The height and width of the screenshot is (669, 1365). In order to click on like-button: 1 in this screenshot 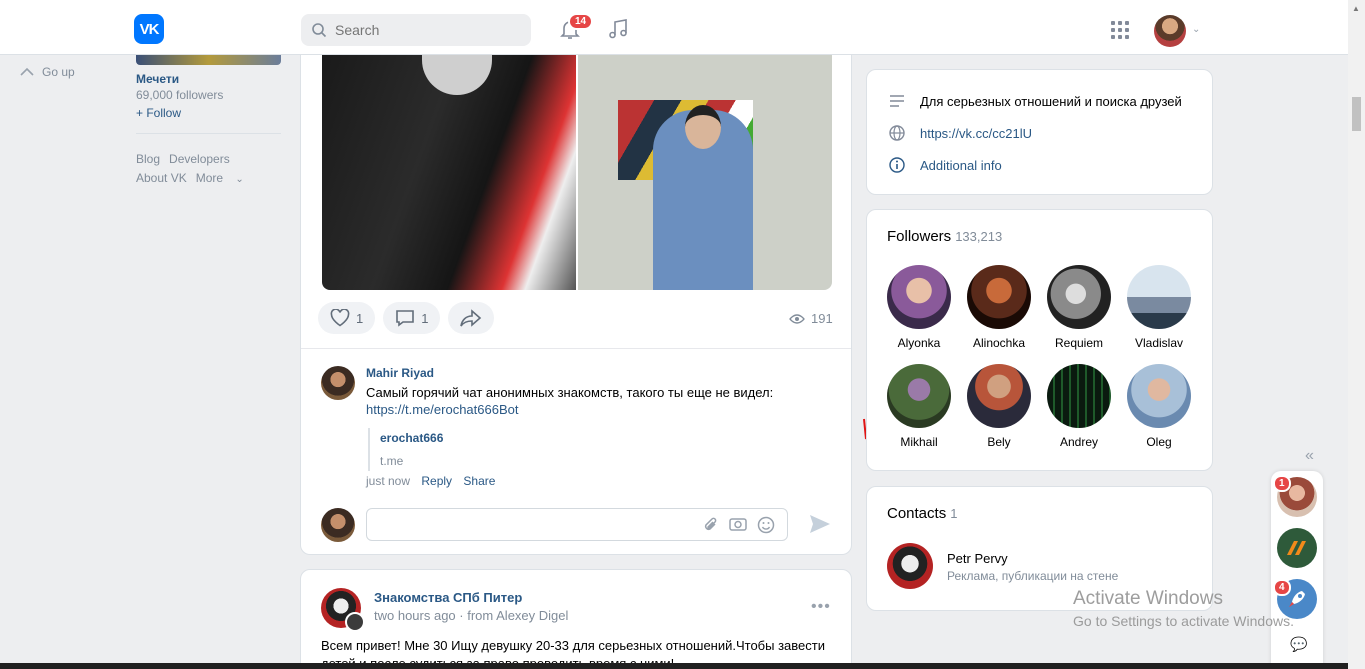, I will do `click(347, 318)`.